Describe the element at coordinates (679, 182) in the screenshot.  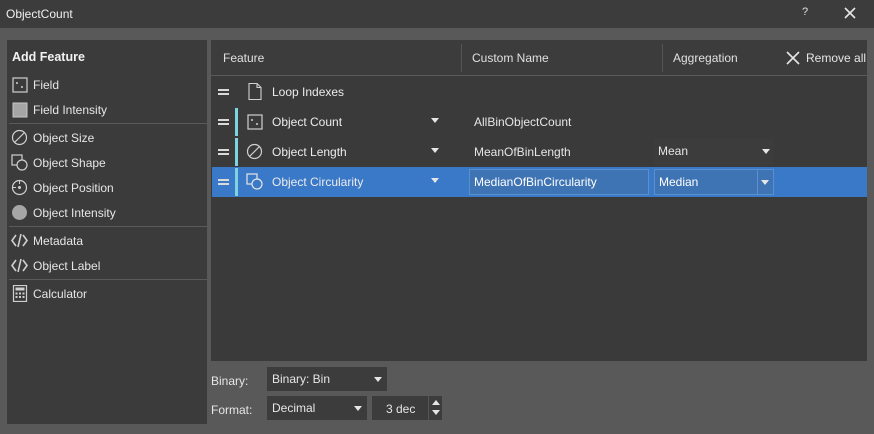
I see `aggregation-value: Median` at that location.